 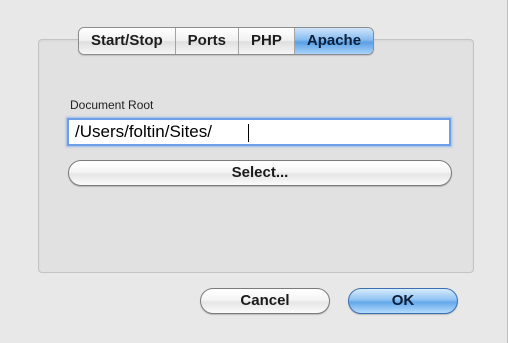 What do you see at coordinates (334, 41) in the screenshot?
I see `tab-apache: Apache` at bounding box center [334, 41].